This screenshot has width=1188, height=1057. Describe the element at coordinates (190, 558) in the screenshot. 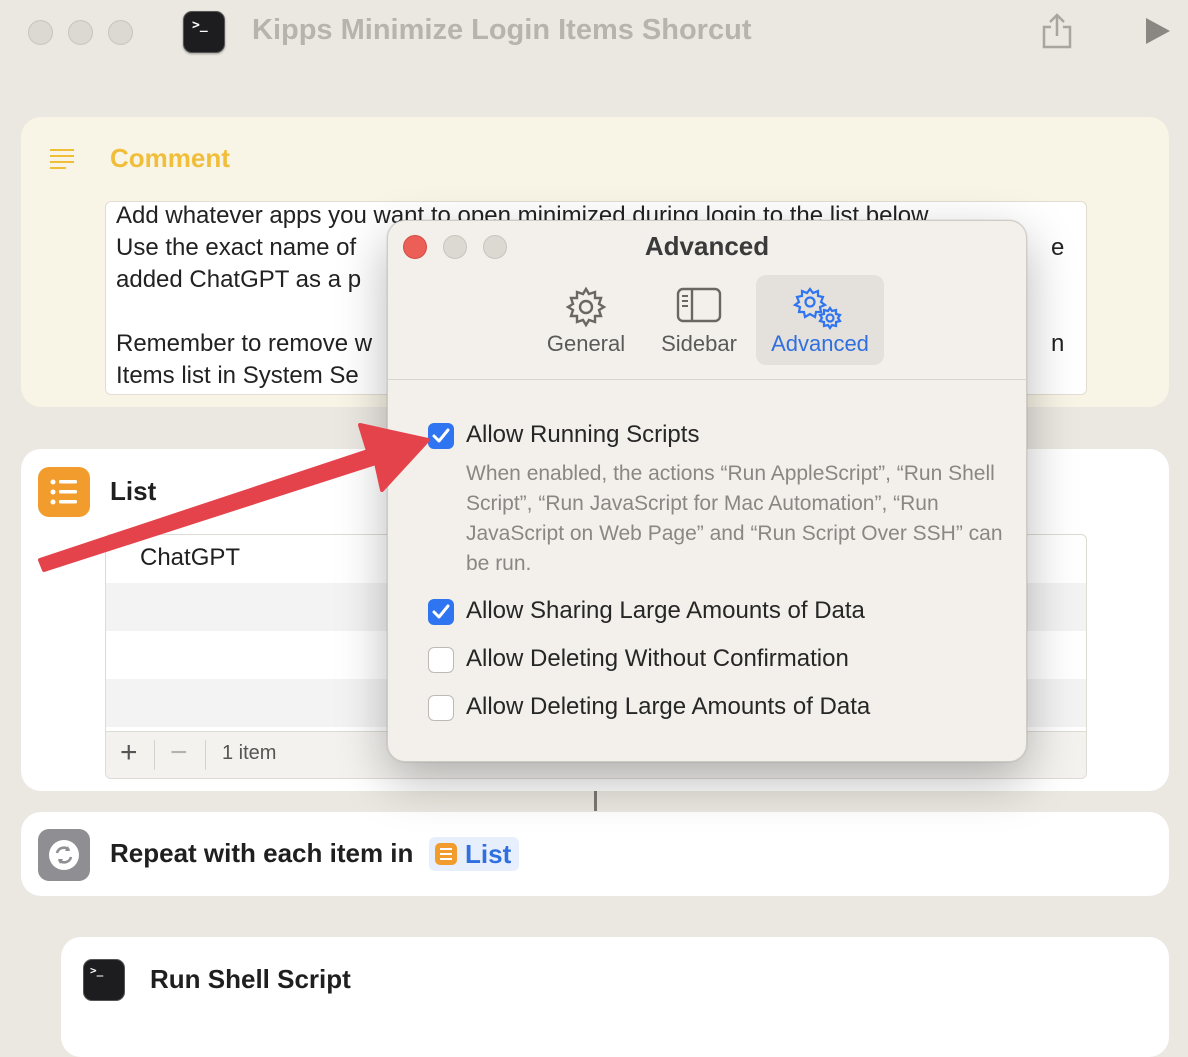

I see `list-item-label: ChatGPT` at that location.